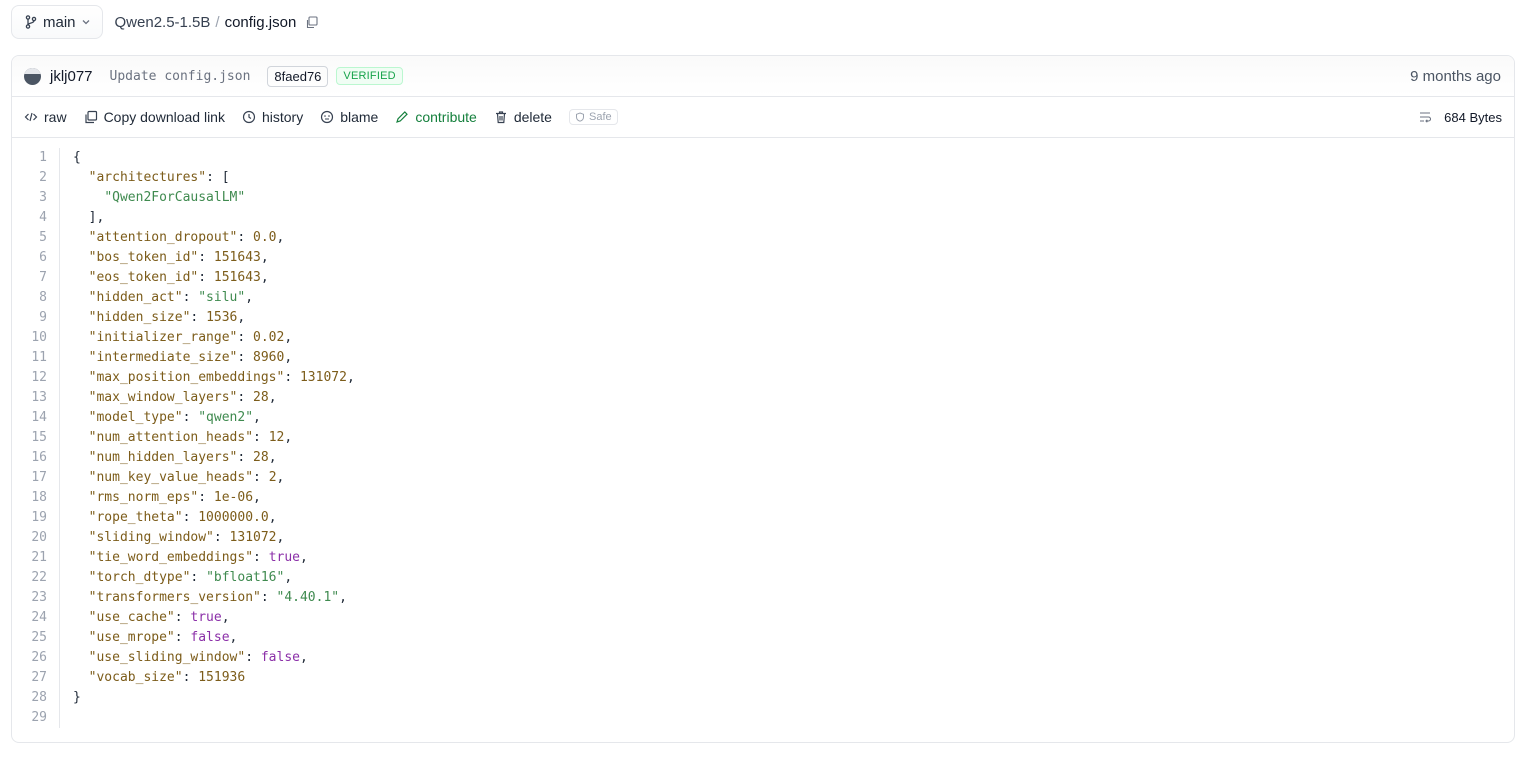 The height and width of the screenshot is (757, 1528). I want to click on contribute-button: contribute, so click(436, 117).